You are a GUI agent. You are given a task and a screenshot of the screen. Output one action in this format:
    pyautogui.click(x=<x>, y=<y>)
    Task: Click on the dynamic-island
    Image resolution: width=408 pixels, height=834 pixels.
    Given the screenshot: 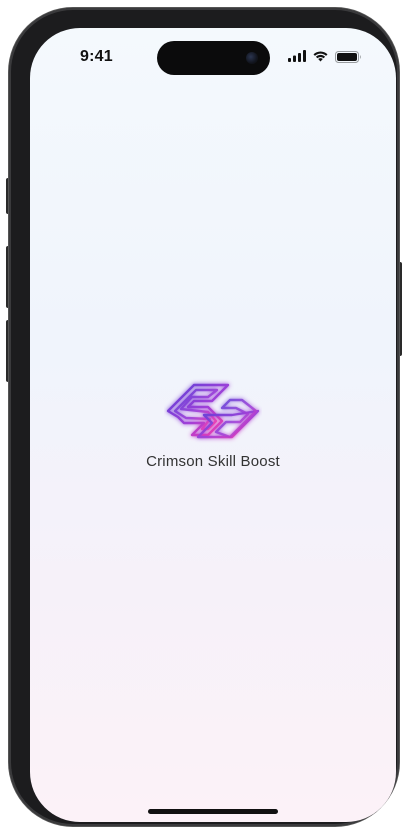 What is the action you would take?
    pyautogui.click(x=213, y=58)
    